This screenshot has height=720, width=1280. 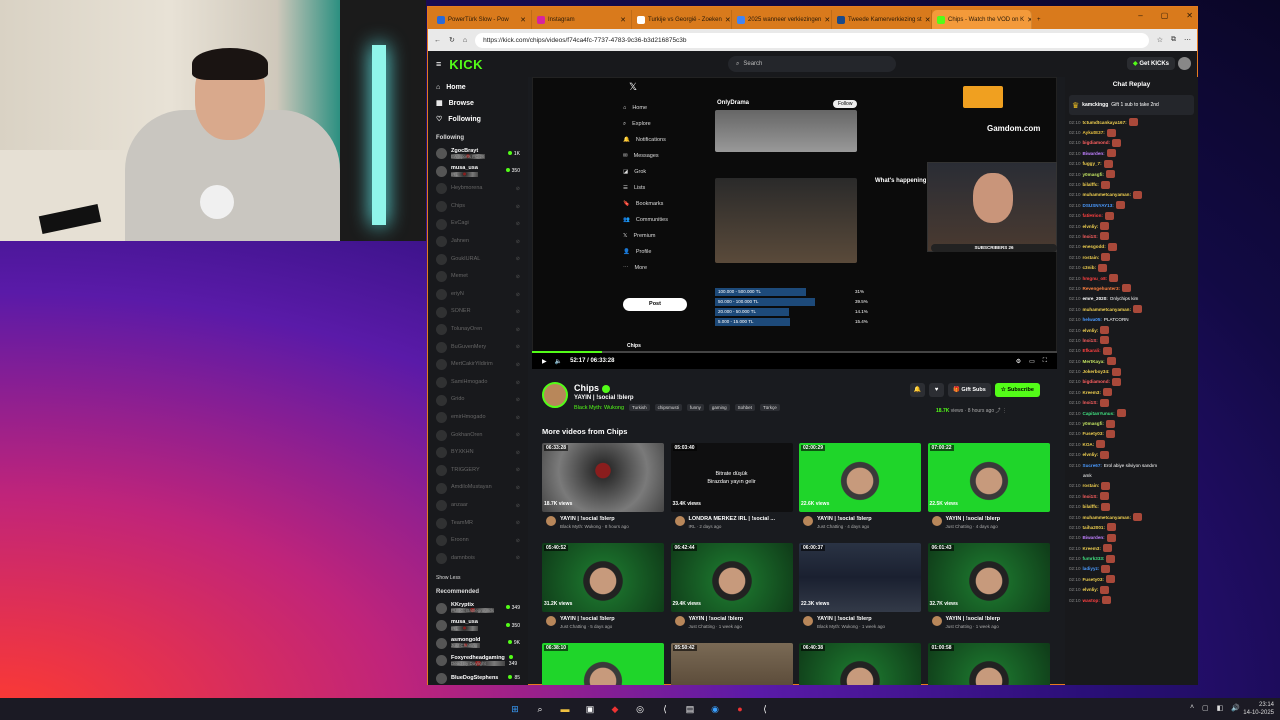 What do you see at coordinates (478, 207) in the screenshot?
I see `sidebar-channel: Chips ⊘` at bounding box center [478, 207].